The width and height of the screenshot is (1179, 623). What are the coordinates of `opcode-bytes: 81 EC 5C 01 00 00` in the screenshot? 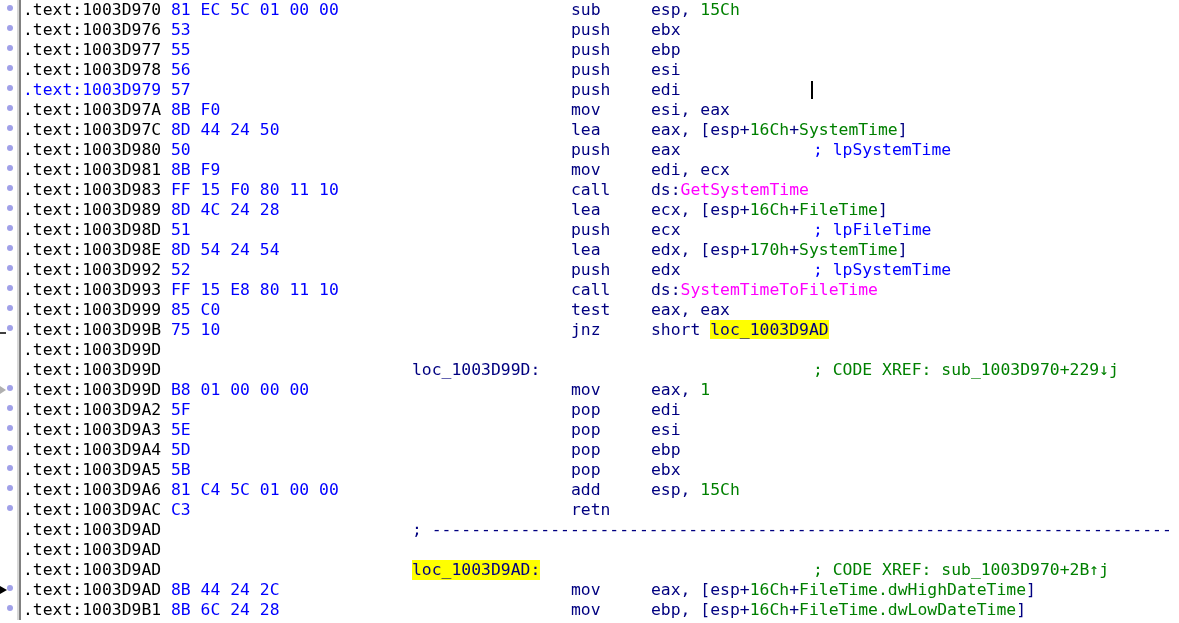 It's located at (255, 10).